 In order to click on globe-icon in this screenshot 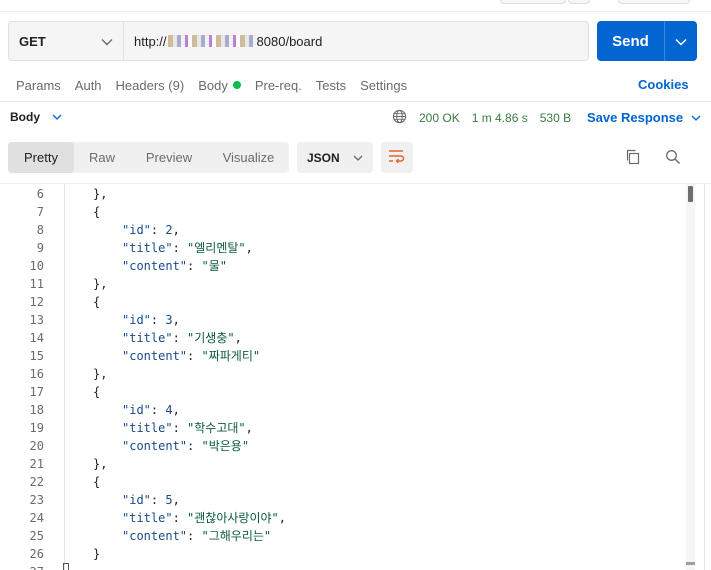, I will do `click(399, 118)`.